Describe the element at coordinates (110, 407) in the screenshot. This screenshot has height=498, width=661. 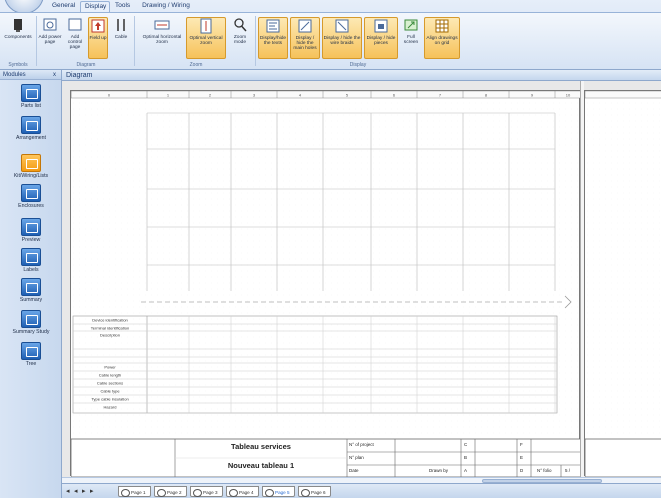
I see `row-label: Hazard` at that location.